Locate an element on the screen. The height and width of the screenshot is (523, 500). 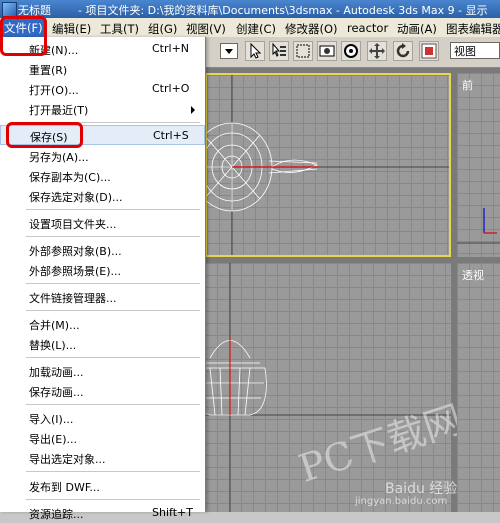
menu-animation: 动画(A) is located at coordinates (417, 29).